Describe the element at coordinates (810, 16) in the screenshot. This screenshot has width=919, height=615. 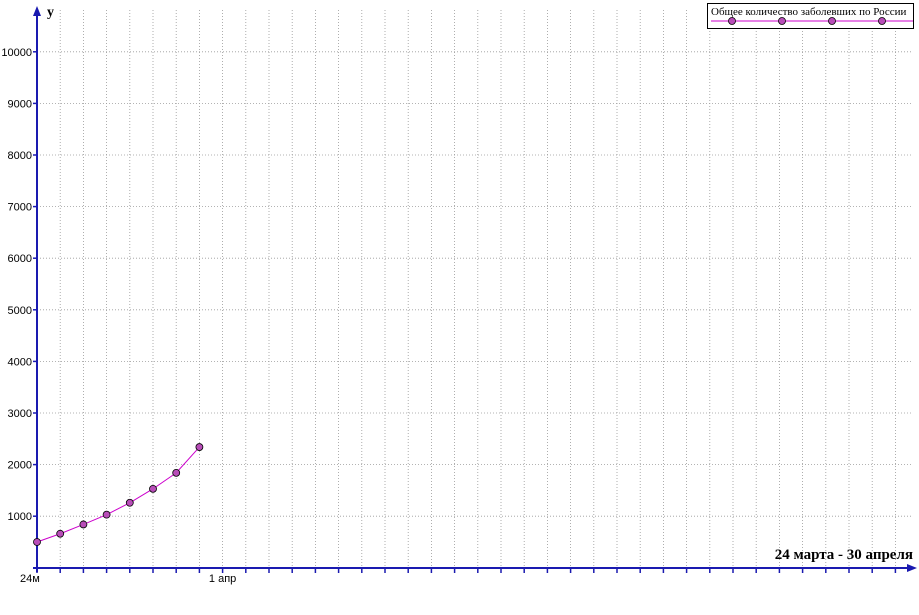
I see `legend: Общее количество заболевших по России` at that location.